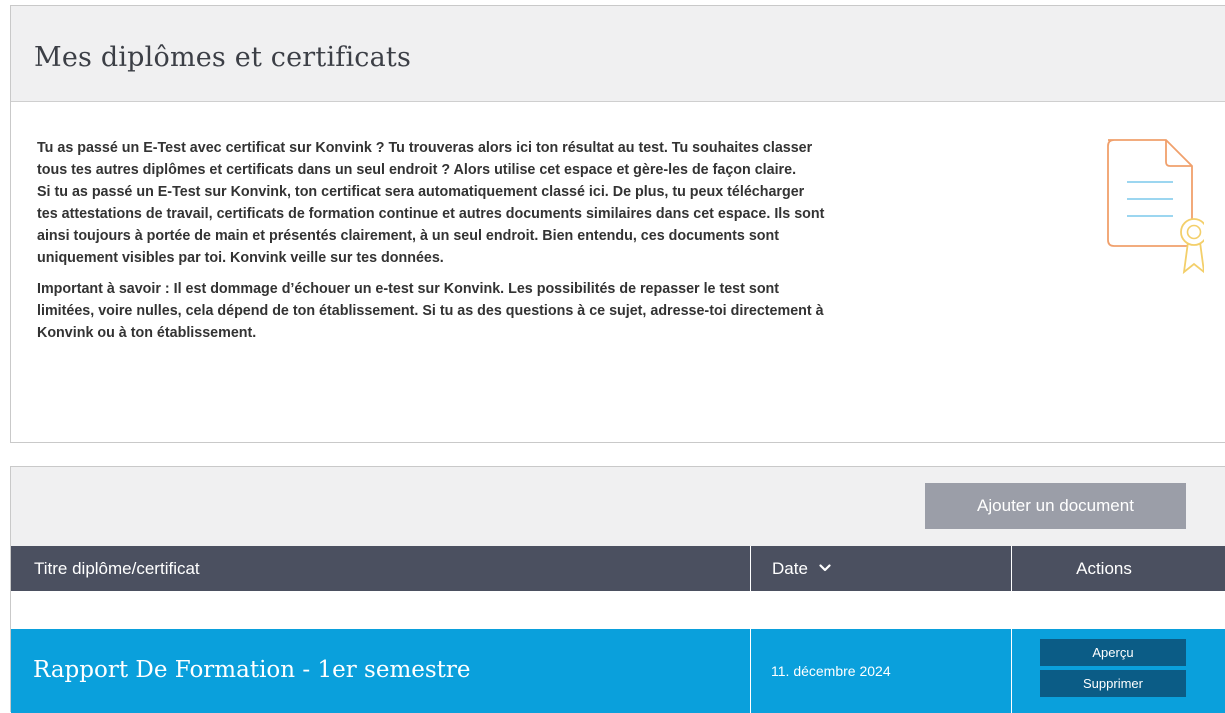 The image size is (1225, 713). Describe the element at coordinates (618, 610) in the screenshot. I see `table-spacer` at that location.